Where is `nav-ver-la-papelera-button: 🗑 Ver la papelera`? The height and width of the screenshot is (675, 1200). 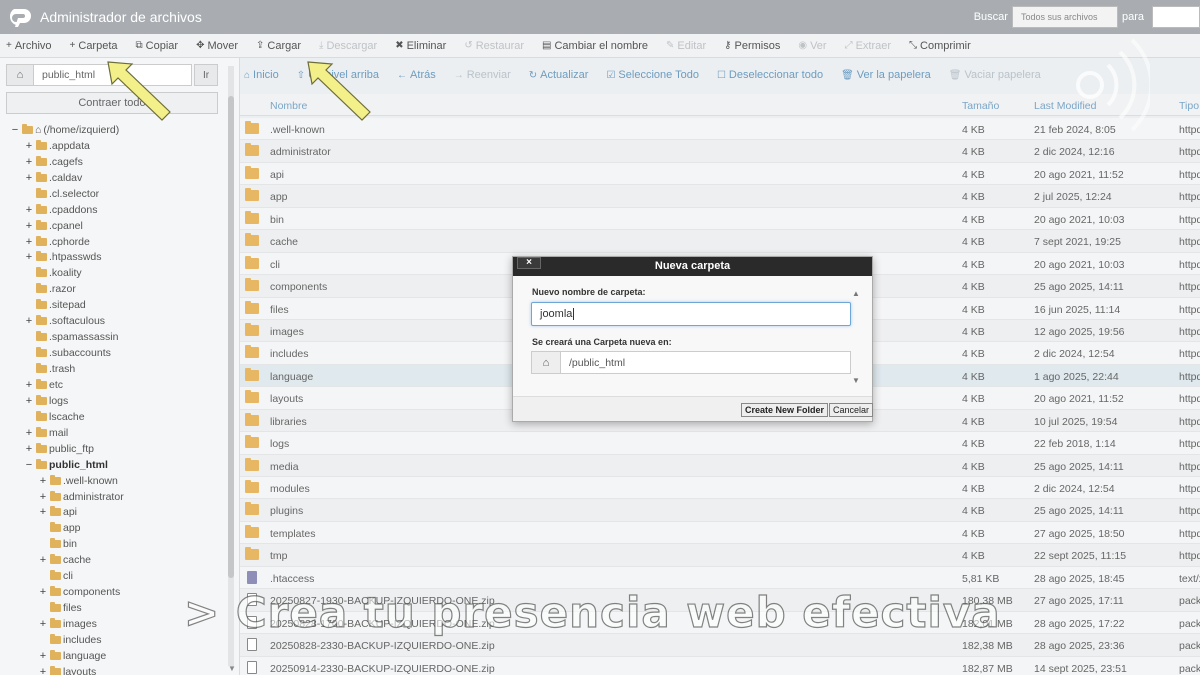 nav-ver-la-papelera-button: 🗑 Ver la papelera is located at coordinates (886, 75).